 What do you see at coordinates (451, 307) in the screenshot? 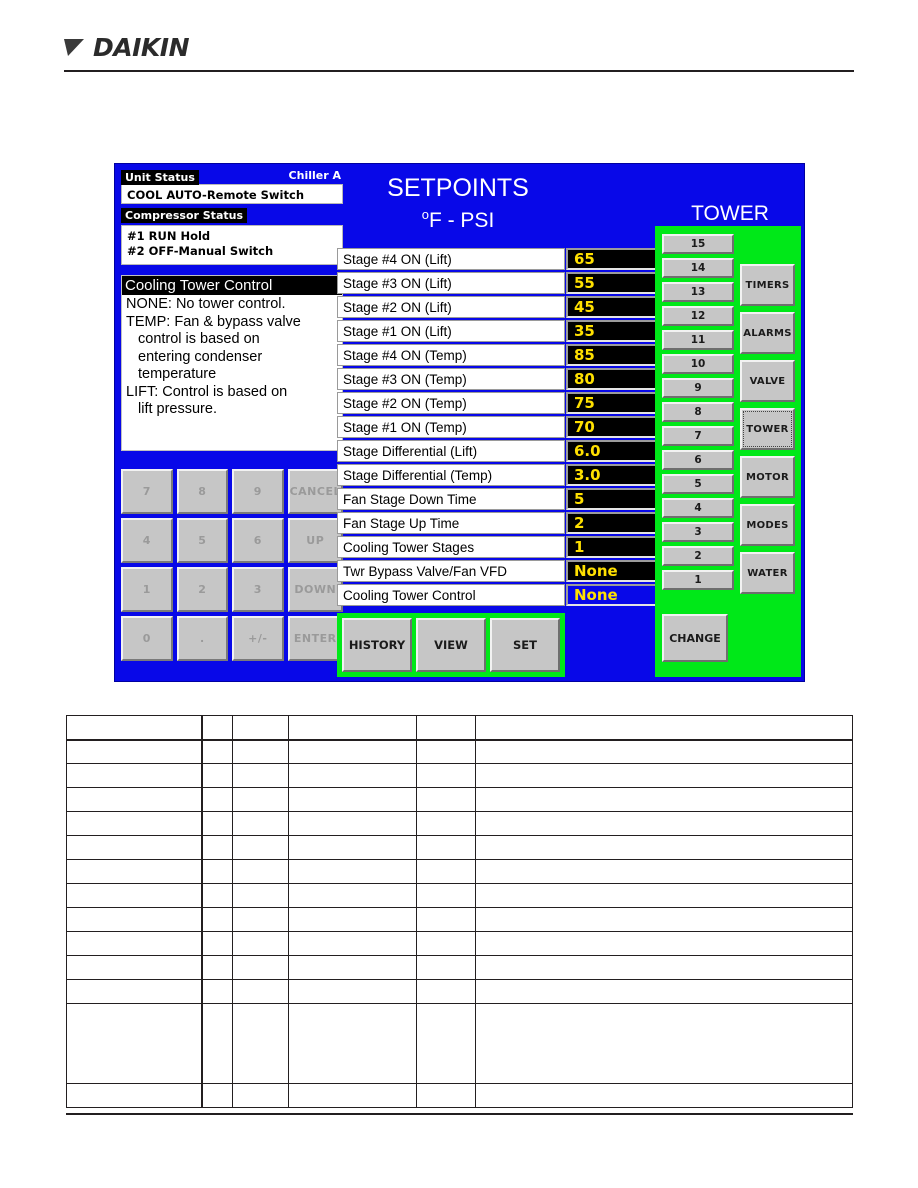
I see `setpoint-label: Stage #2 ON (Lift)` at bounding box center [451, 307].